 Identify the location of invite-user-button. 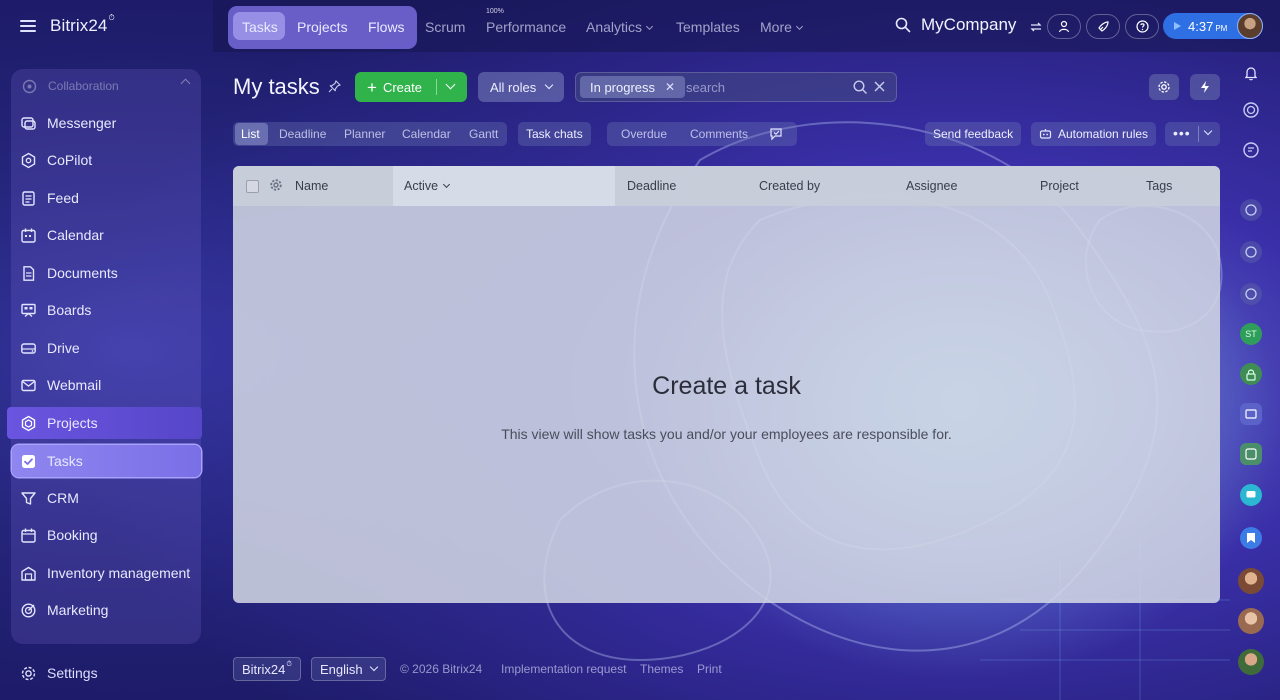
(1064, 26).